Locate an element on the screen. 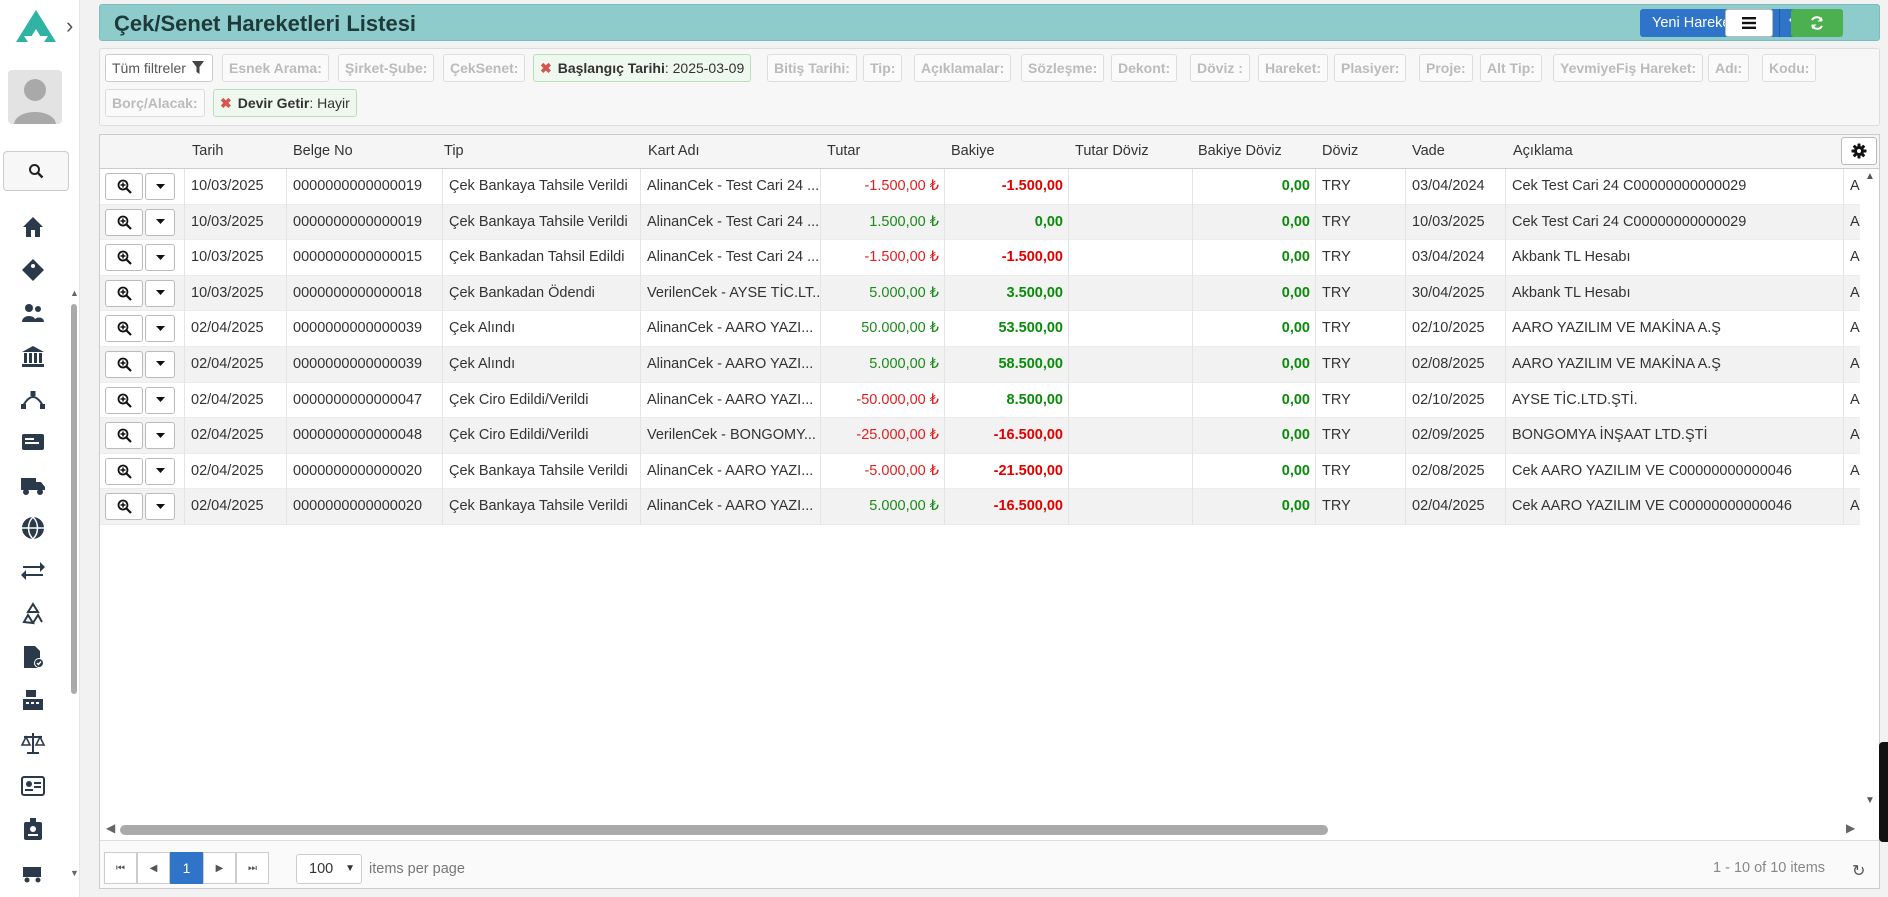  filter-chip-aciklamalar: Açıklamalar: is located at coordinates (963, 68).